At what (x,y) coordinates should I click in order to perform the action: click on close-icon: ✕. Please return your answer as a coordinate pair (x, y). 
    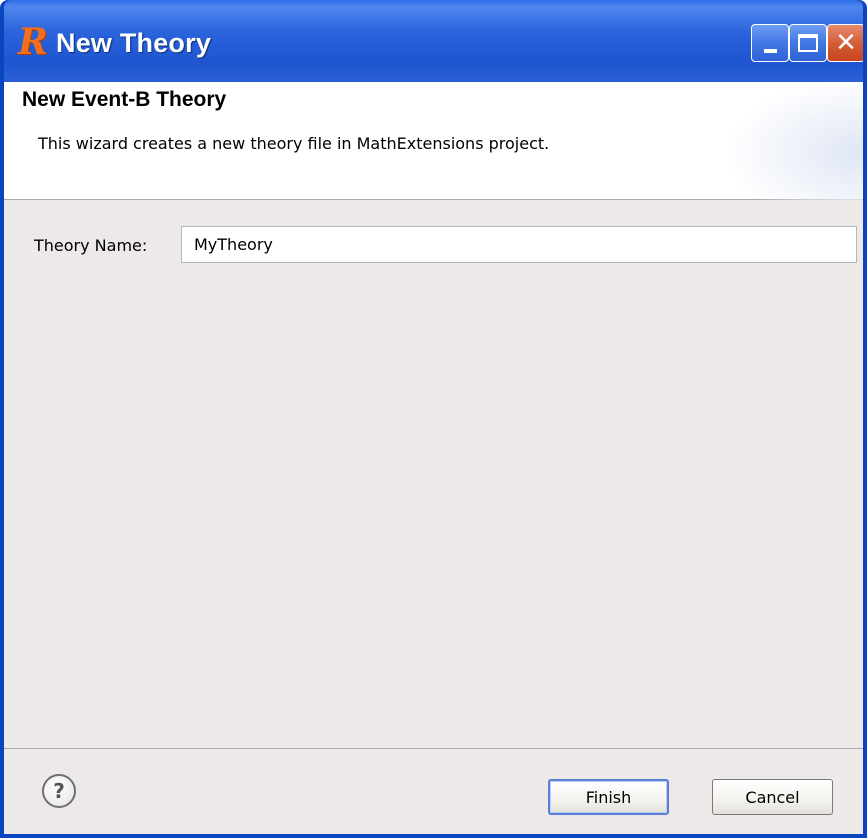
    Looking at the image, I should click on (846, 43).